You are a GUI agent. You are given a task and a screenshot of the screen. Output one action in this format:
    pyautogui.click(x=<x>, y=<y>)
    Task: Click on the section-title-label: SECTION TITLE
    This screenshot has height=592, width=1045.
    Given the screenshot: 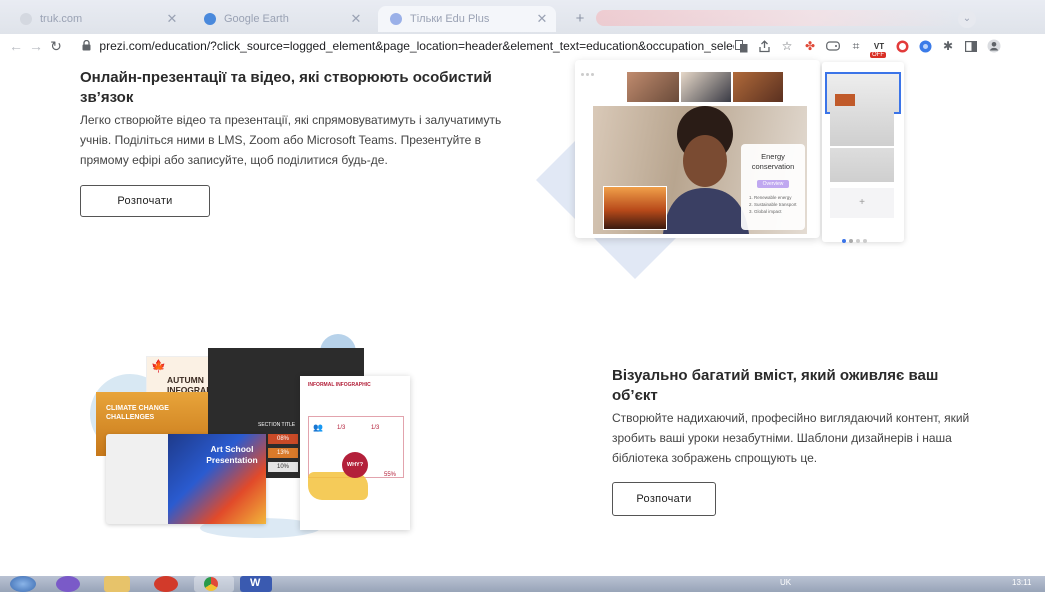 What is the action you would take?
    pyautogui.click(x=277, y=425)
    